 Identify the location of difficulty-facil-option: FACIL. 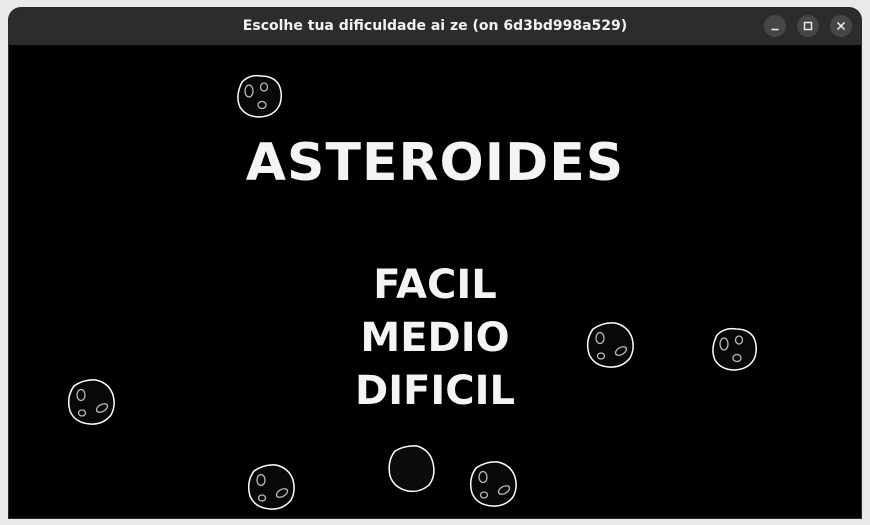
(435, 285).